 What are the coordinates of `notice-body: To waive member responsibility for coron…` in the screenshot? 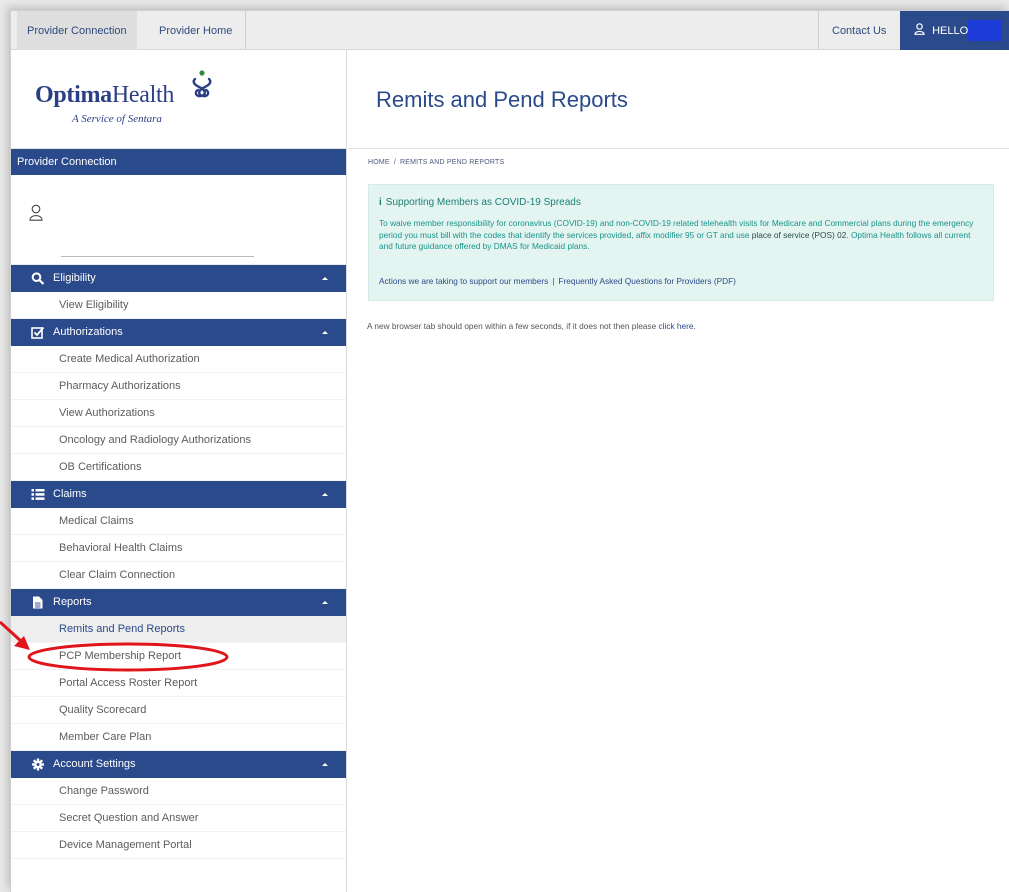 It's located at (676, 234).